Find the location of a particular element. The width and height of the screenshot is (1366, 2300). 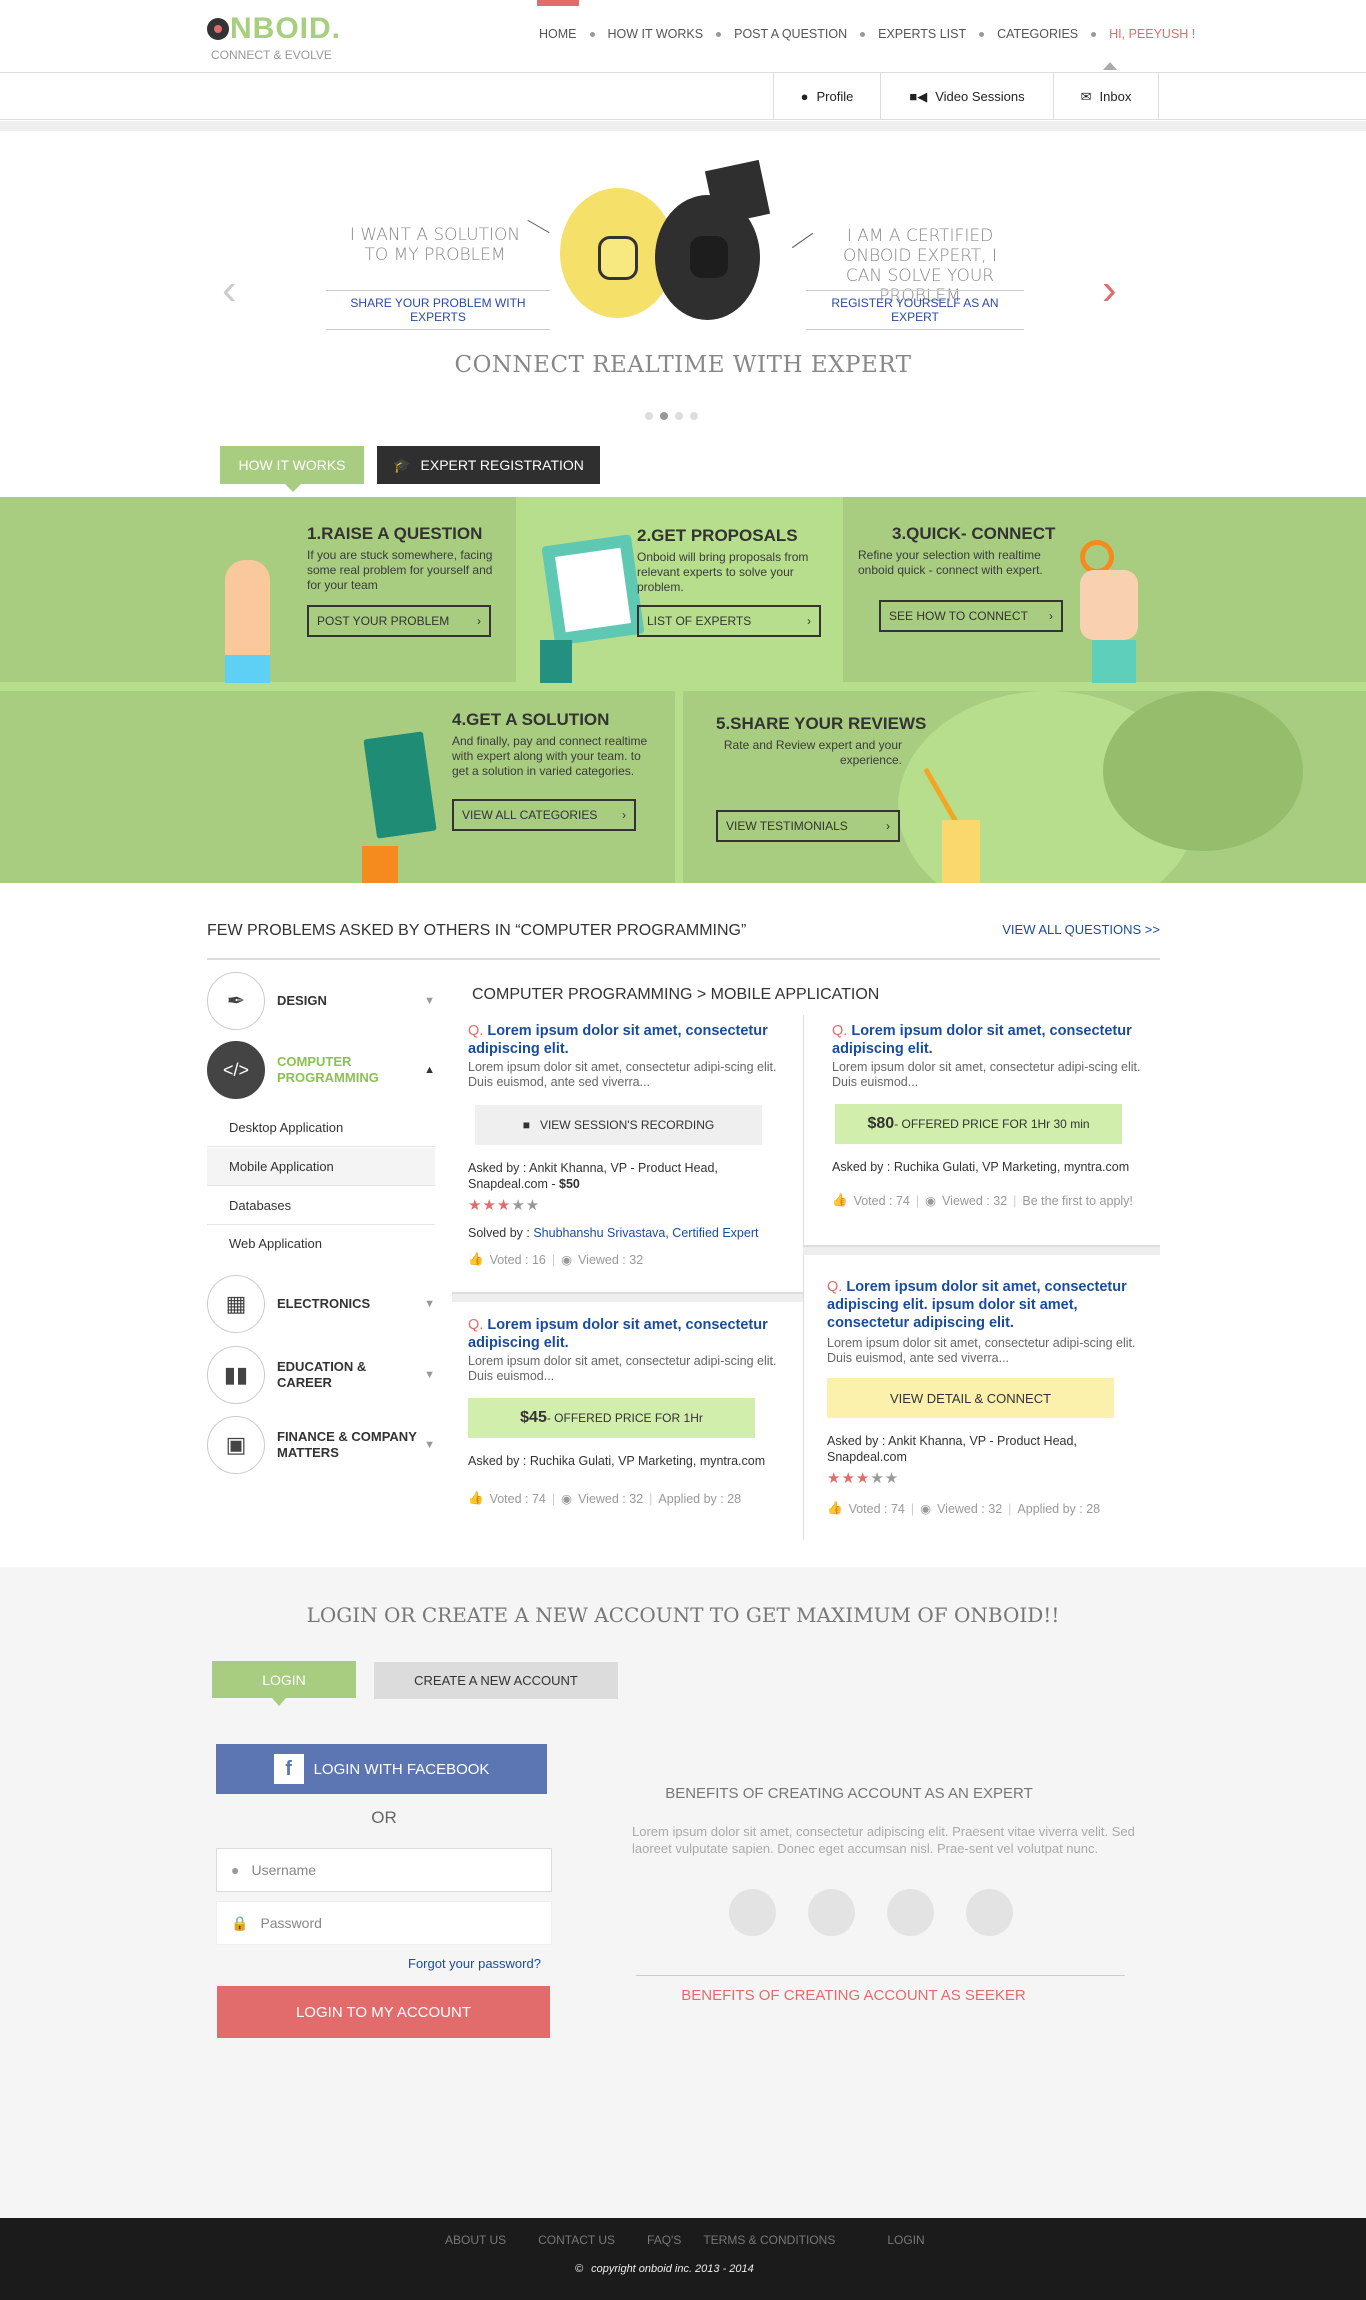

subcategory-databases: Databases is located at coordinates (321, 1206).